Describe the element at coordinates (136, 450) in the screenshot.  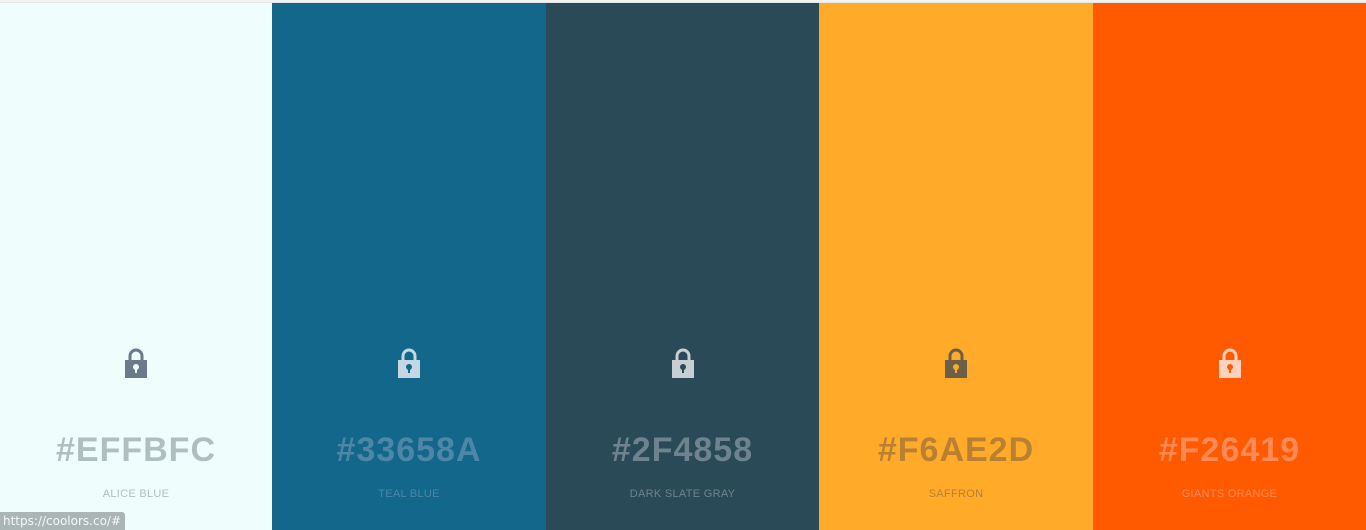
I see `hex-code: #EFFBFC` at that location.